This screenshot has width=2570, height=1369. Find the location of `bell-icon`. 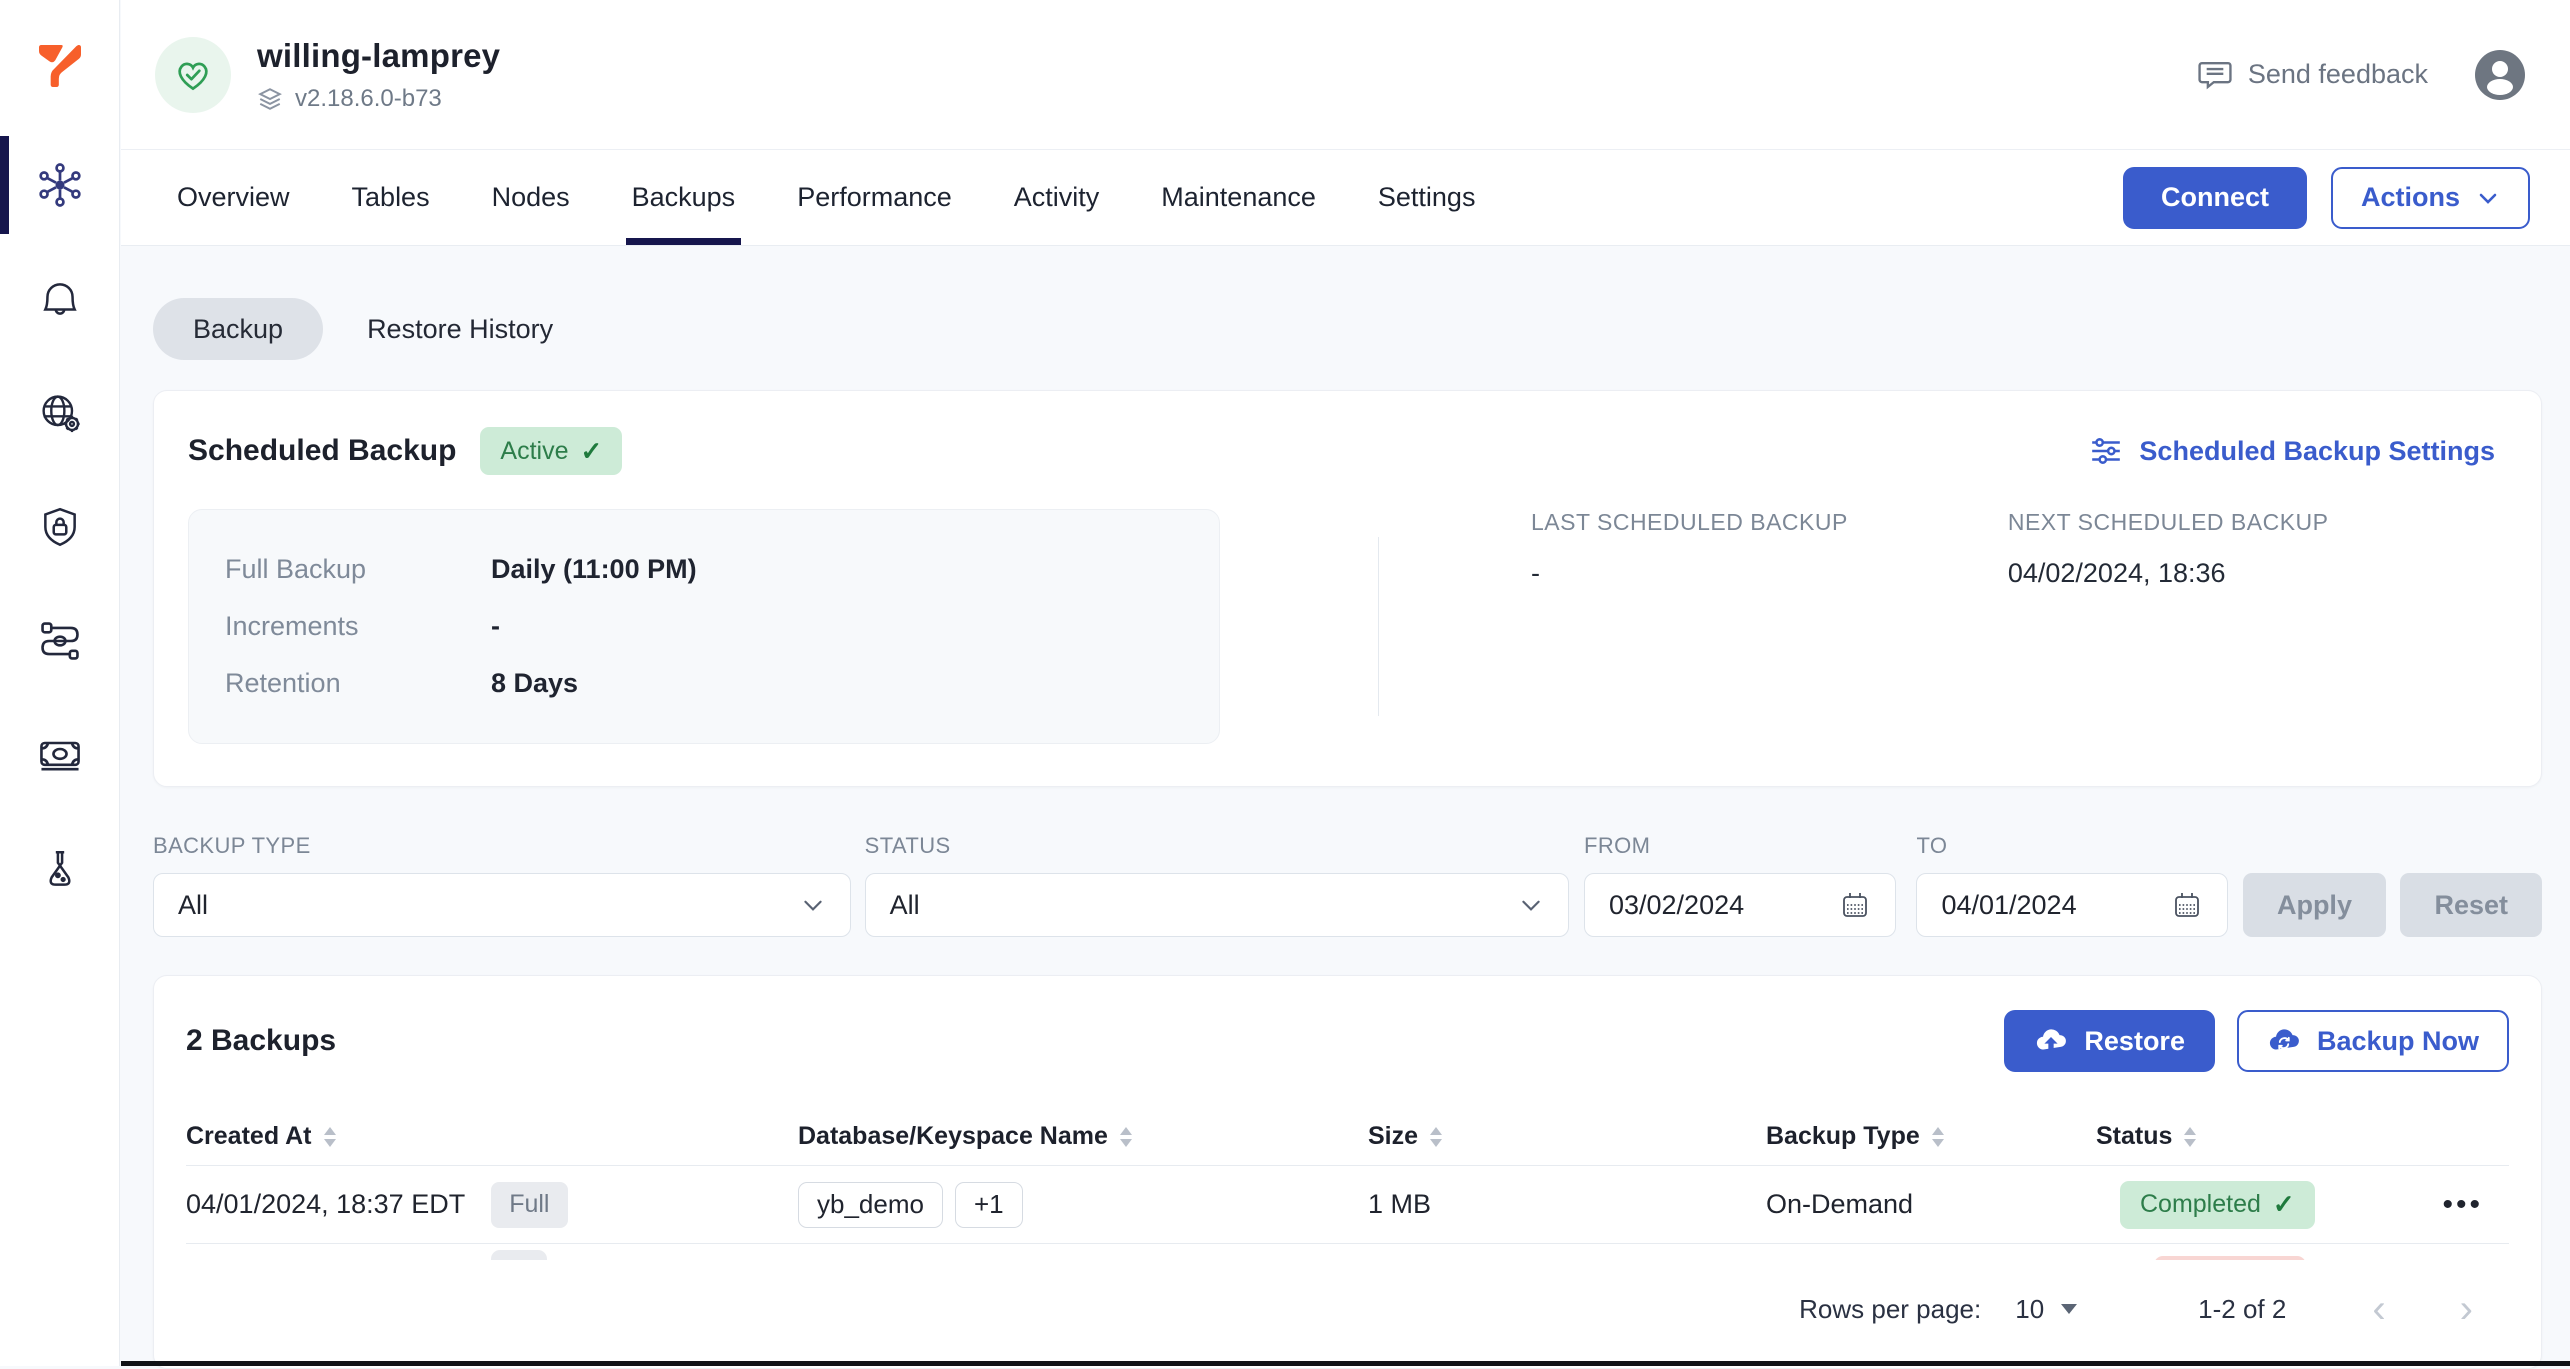

bell-icon is located at coordinates (60, 299).